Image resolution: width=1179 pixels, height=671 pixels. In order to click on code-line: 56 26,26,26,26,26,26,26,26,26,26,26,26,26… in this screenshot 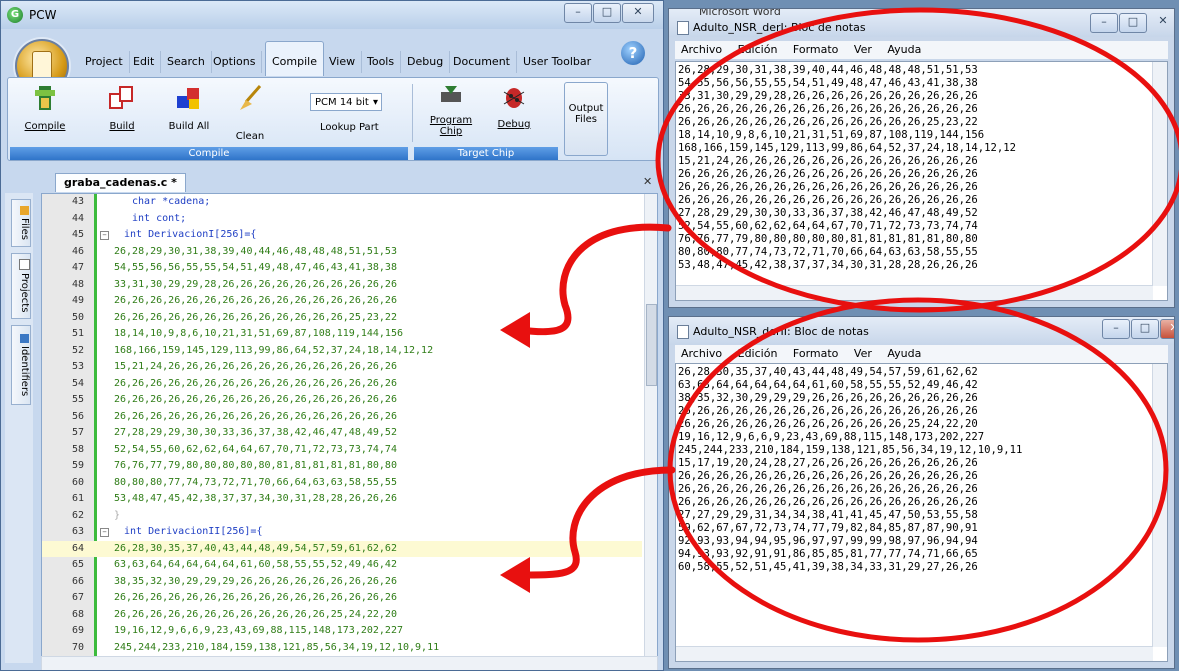, I will do `click(342, 417)`.